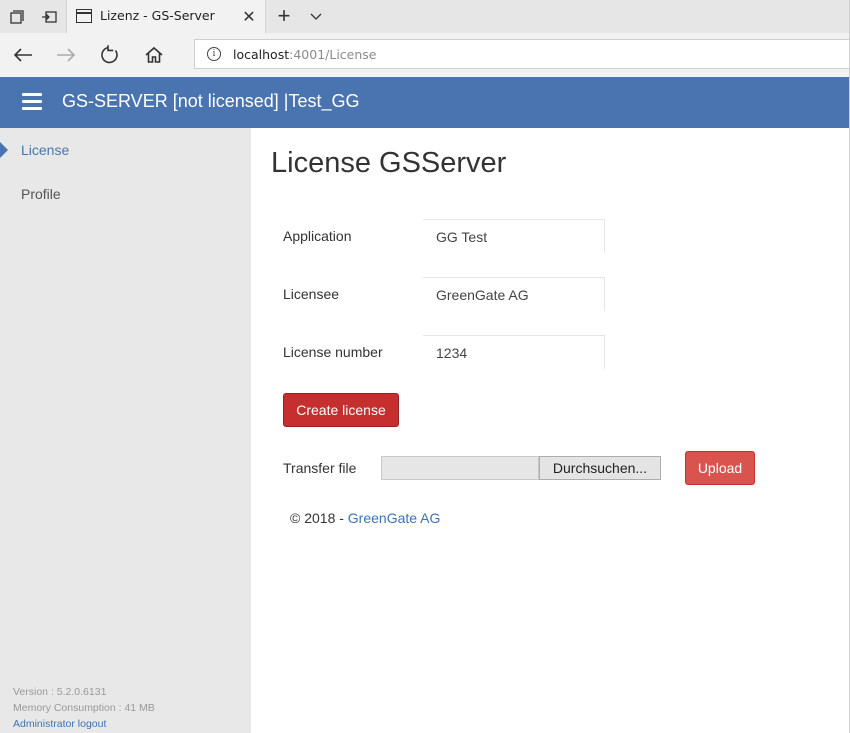 This screenshot has width=850, height=733. Describe the element at coordinates (311, 294) in the screenshot. I see `field-label: Licensee` at that location.